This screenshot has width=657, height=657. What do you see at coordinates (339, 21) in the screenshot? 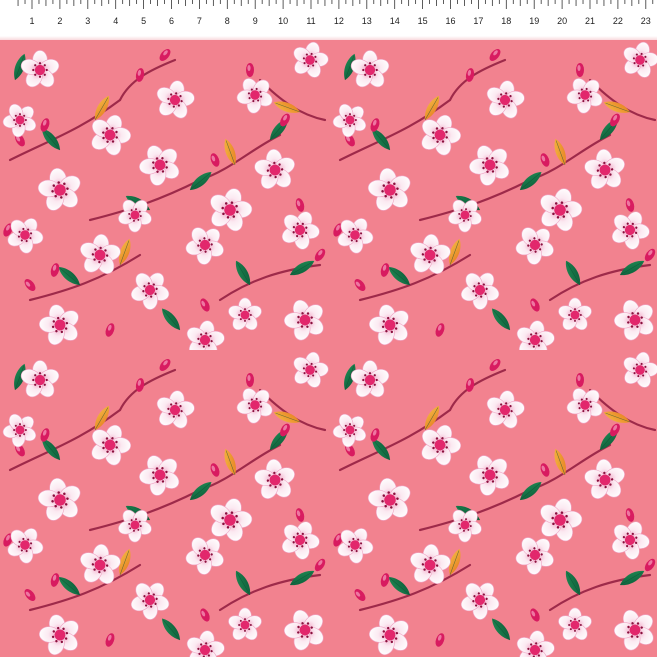
I see `ruler-number: 12` at bounding box center [339, 21].